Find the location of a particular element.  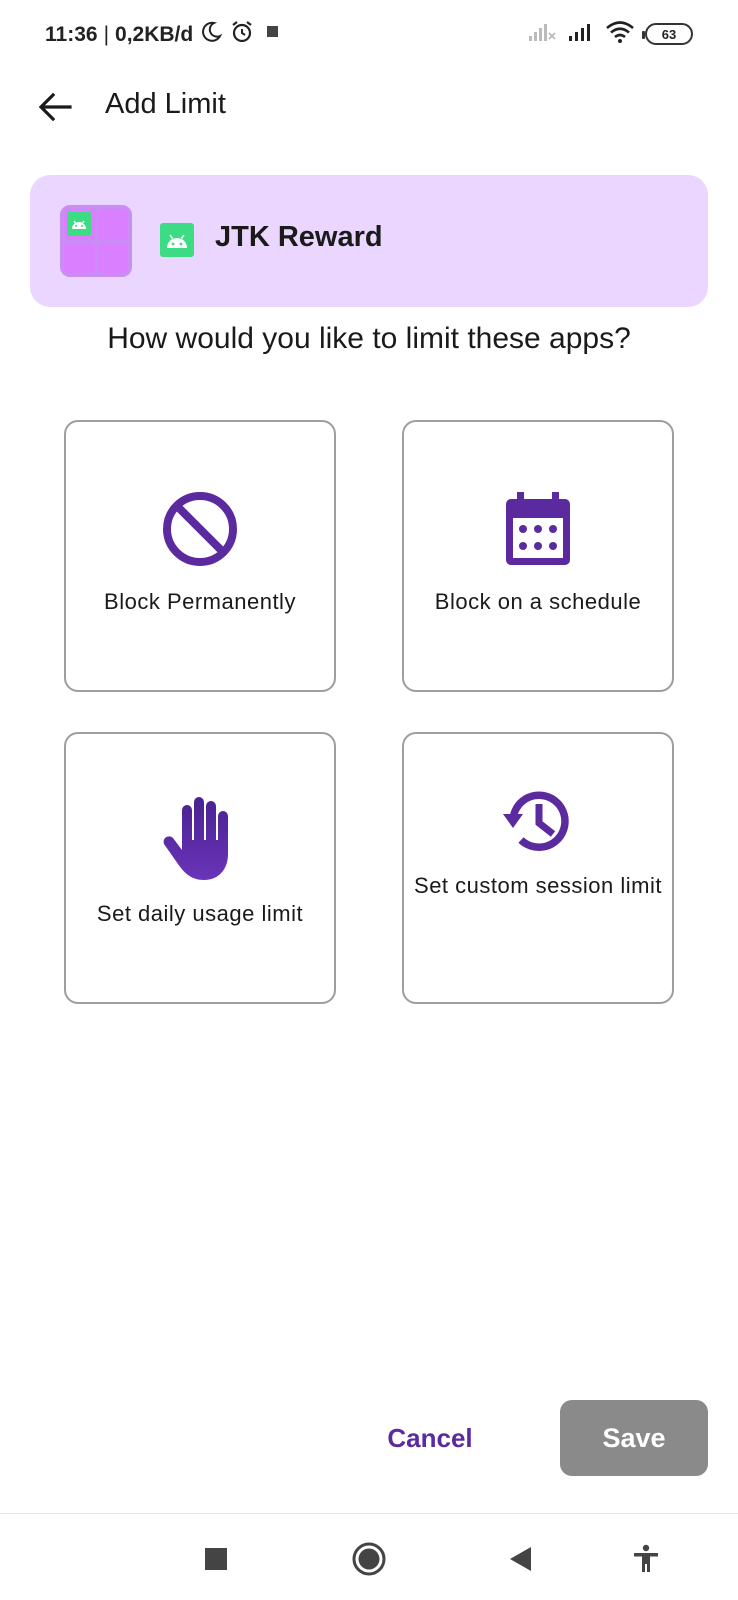

option-block-permanently: Block Permanently is located at coordinates (200, 556).